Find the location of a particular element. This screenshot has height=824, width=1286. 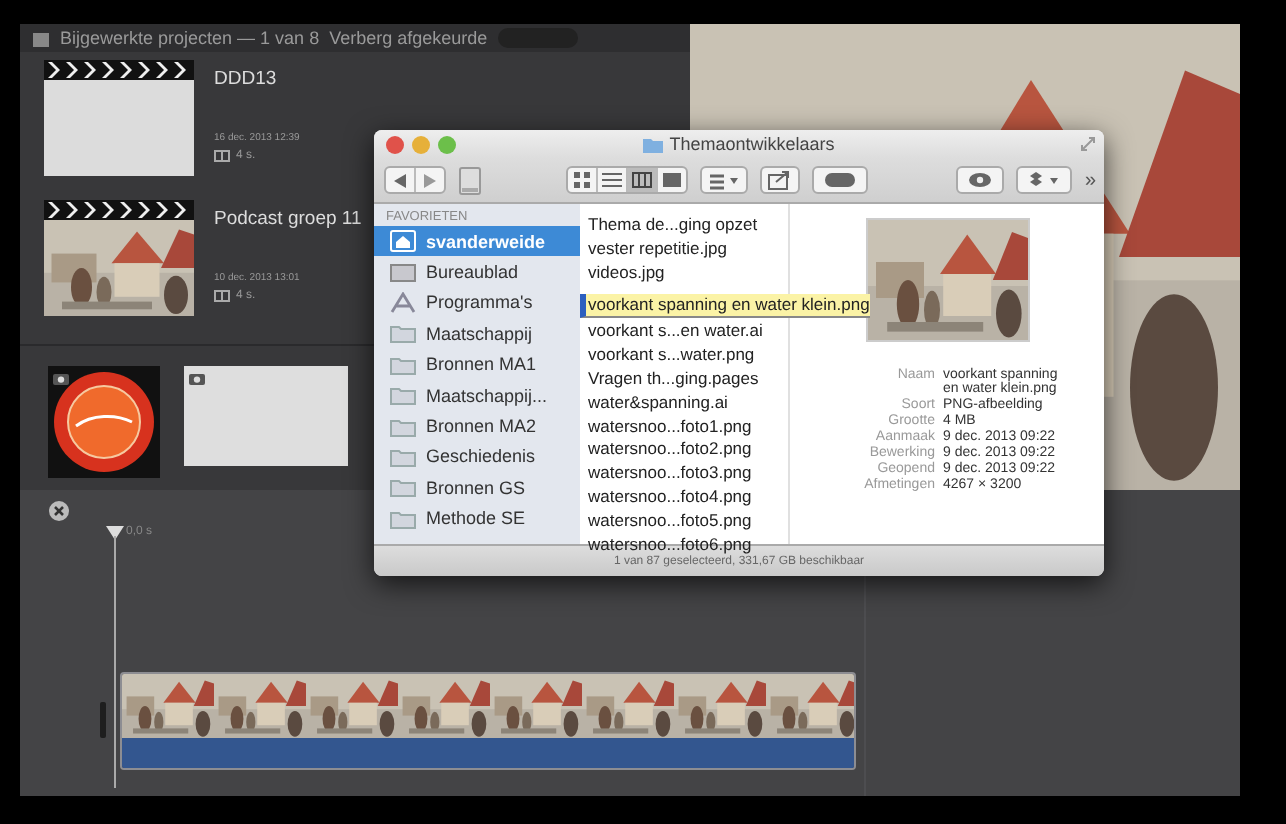

sidebar-item: svanderweide is located at coordinates (477, 241).